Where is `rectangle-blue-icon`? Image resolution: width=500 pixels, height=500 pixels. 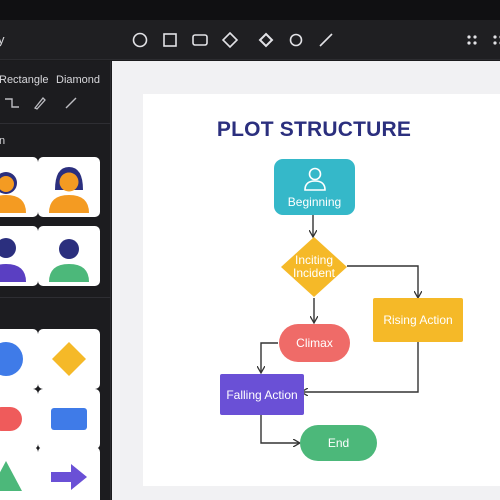
rectangle-blue-icon is located at coordinates (69, 419).